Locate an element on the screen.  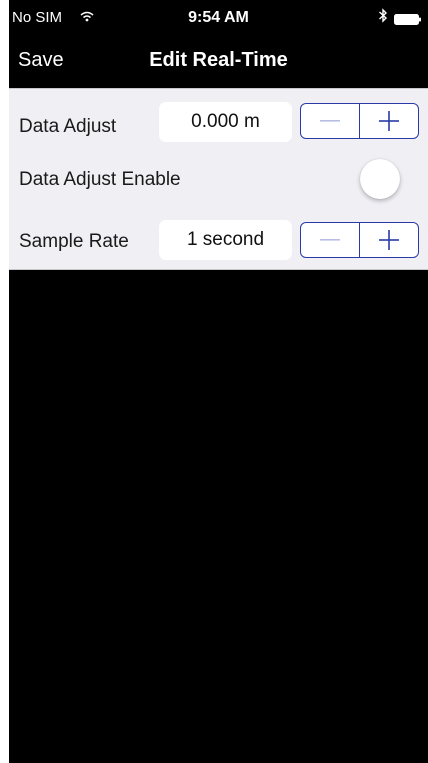
navigation-bar: Save Edit Real-Time is located at coordinates (218, 61).